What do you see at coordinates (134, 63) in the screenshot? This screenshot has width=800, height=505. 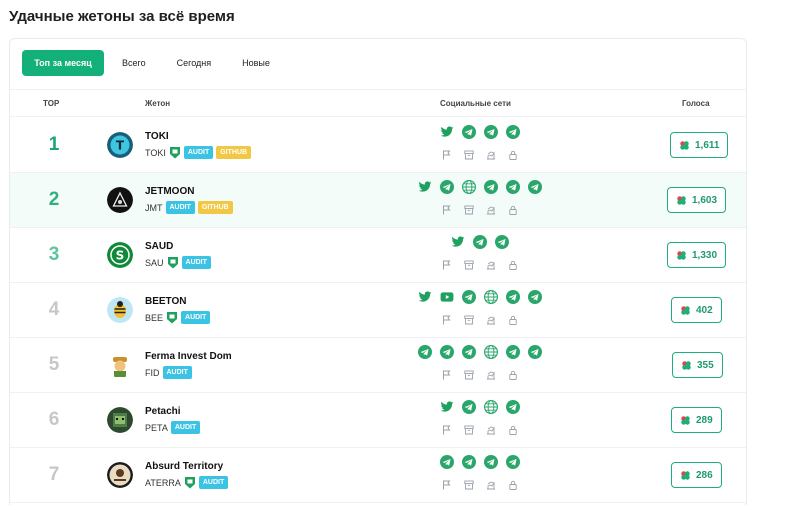 I see `tab-all: Всего` at bounding box center [134, 63].